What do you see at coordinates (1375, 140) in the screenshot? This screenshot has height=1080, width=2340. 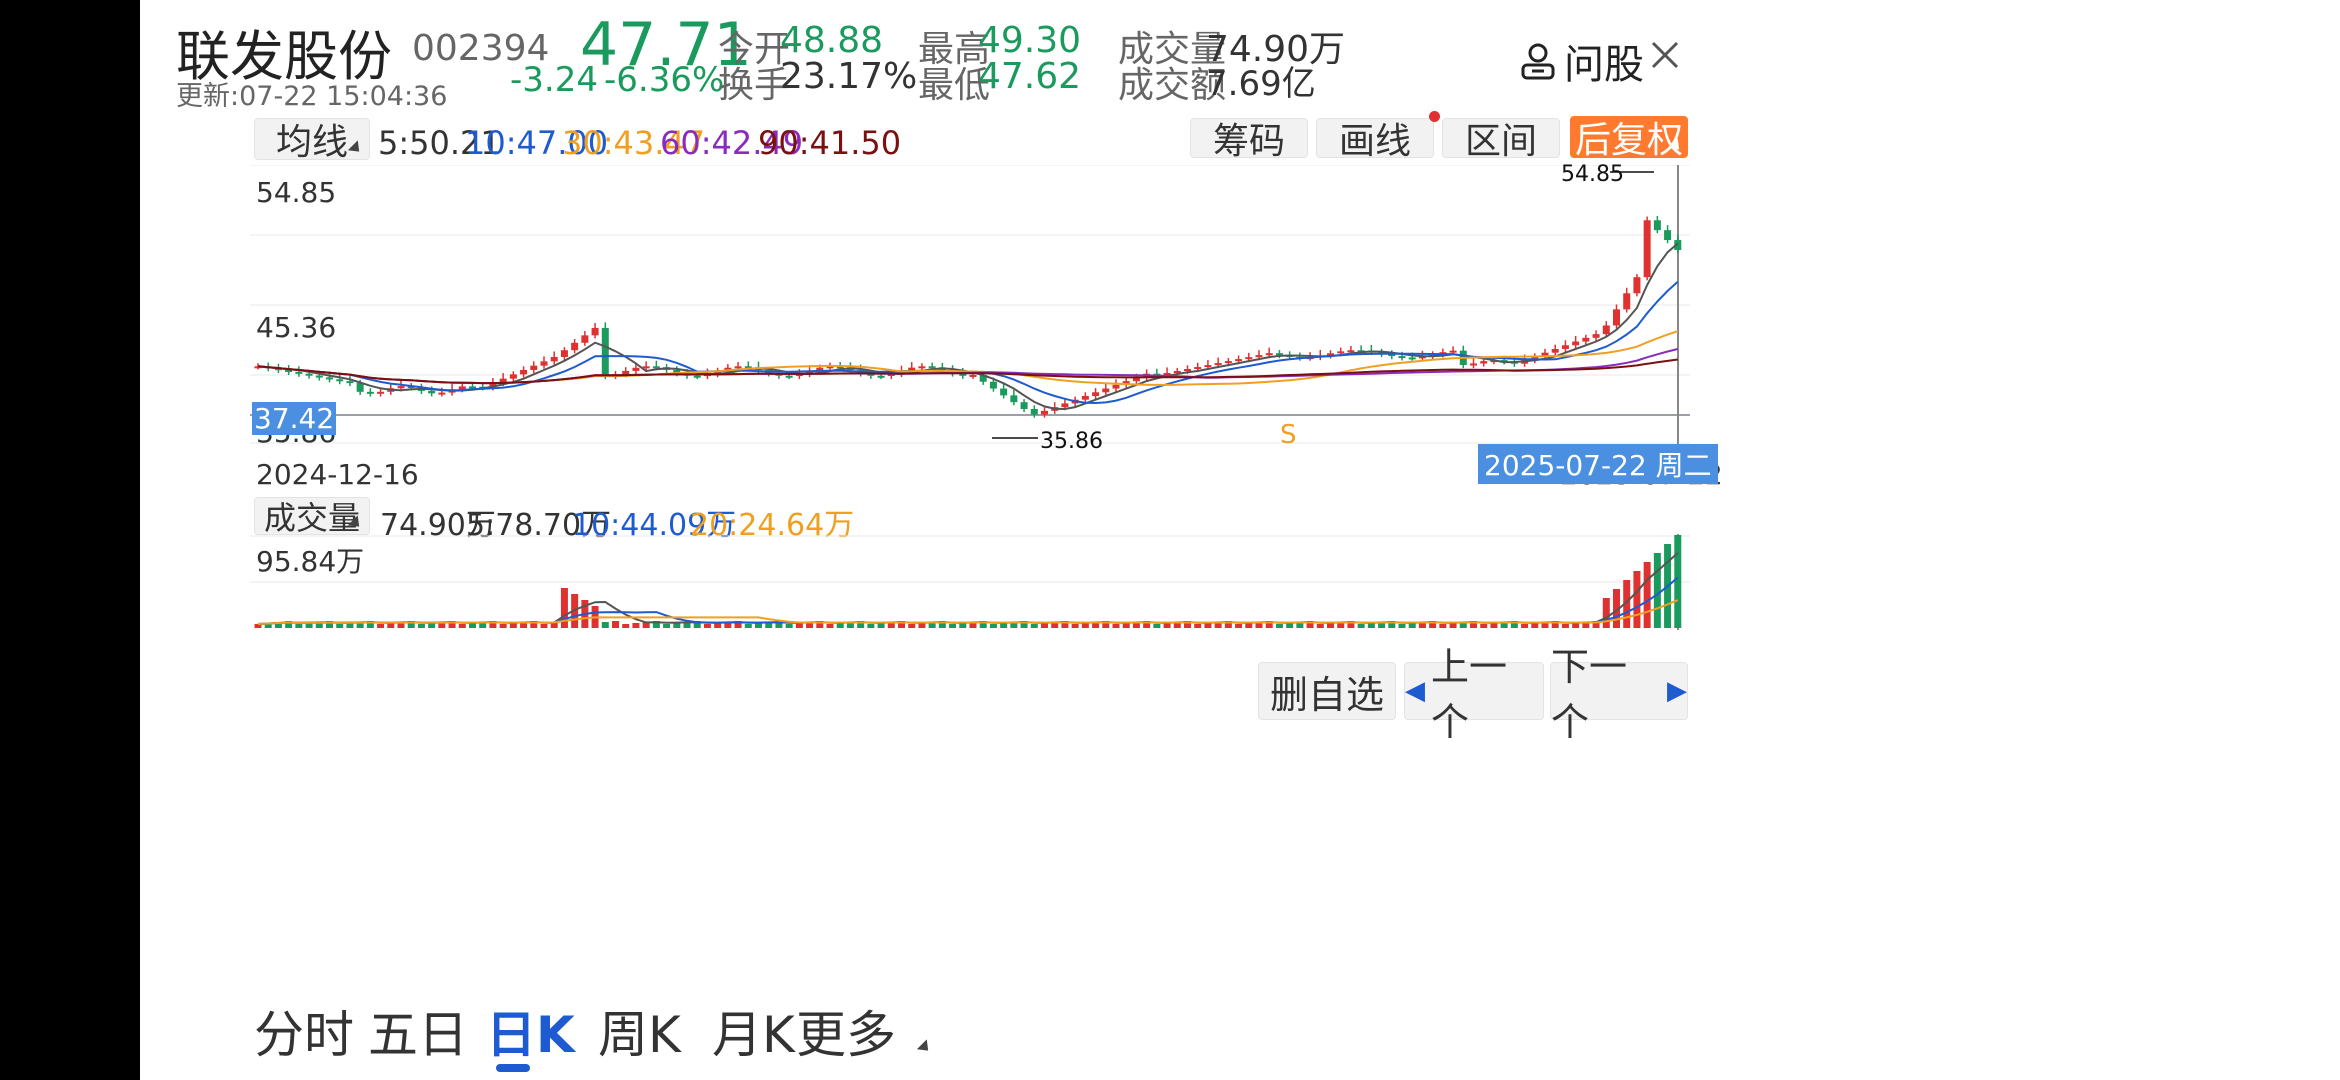 I see `draw-line-button: 画线` at bounding box center [1375, 140].